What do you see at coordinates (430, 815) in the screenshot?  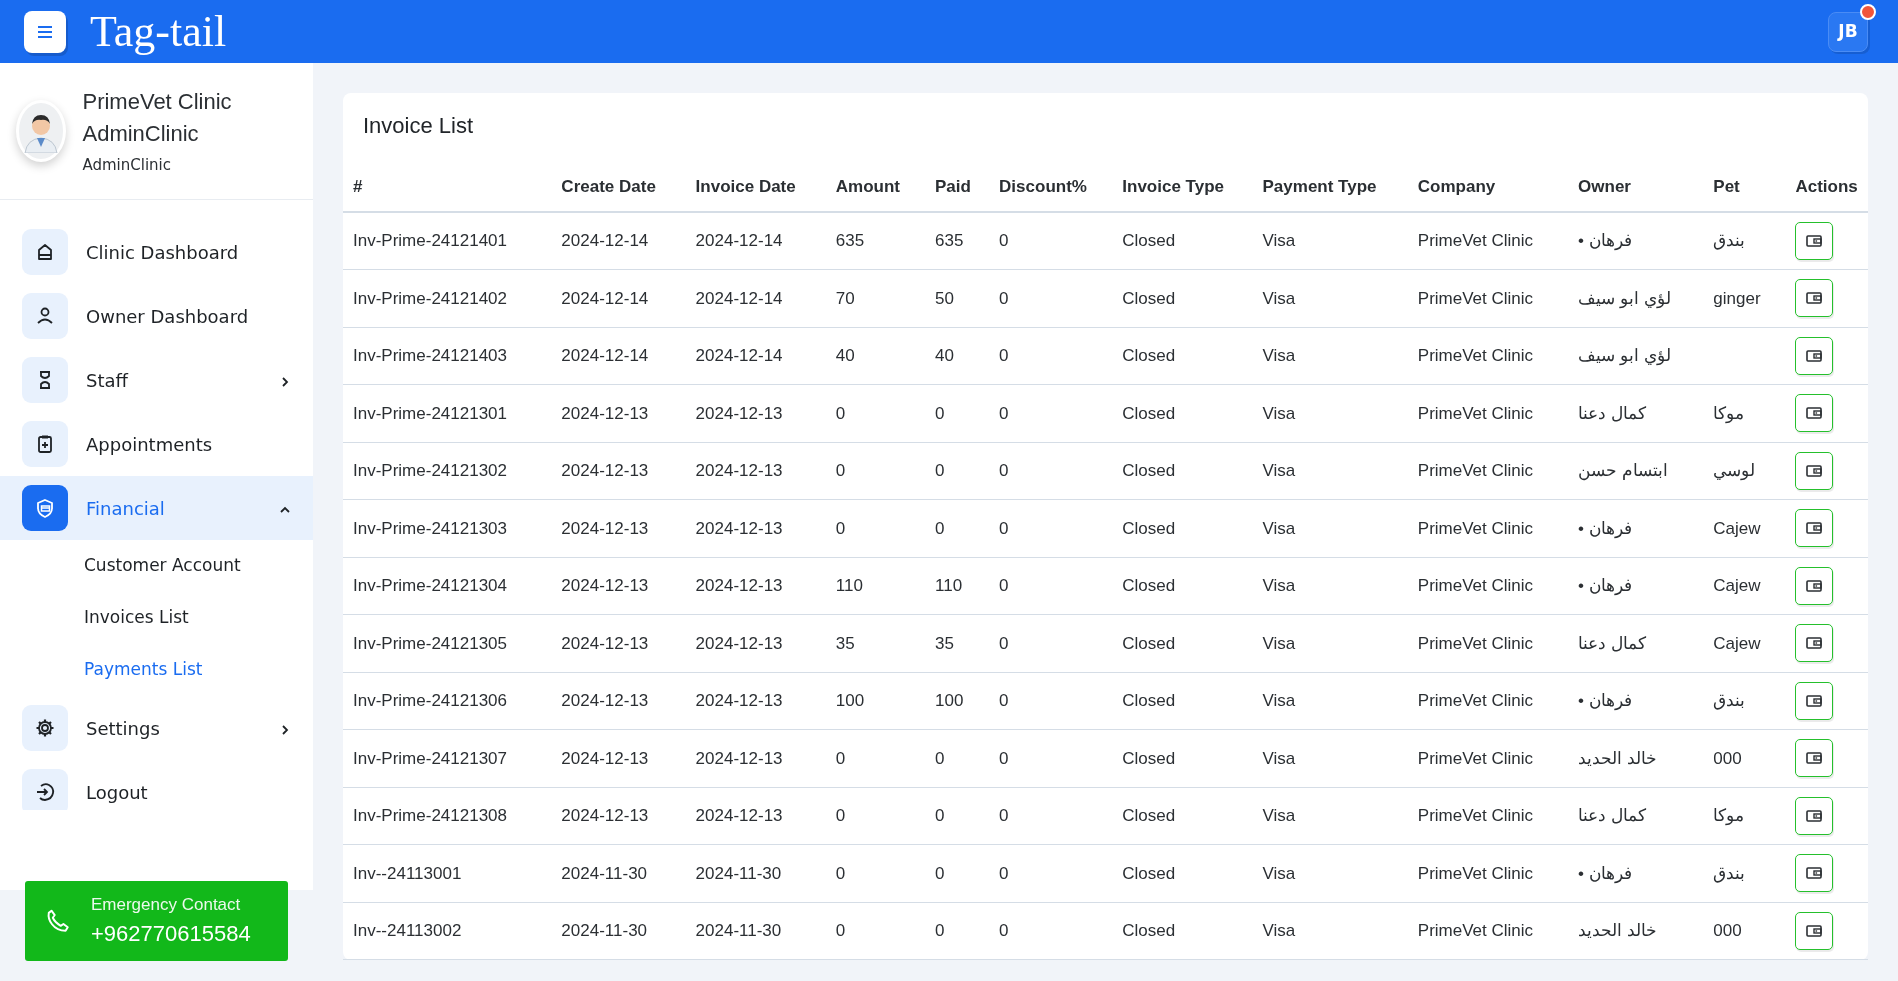 I see `table-cell: Inv-Prime-24121308` at bounding box center [430, 815].